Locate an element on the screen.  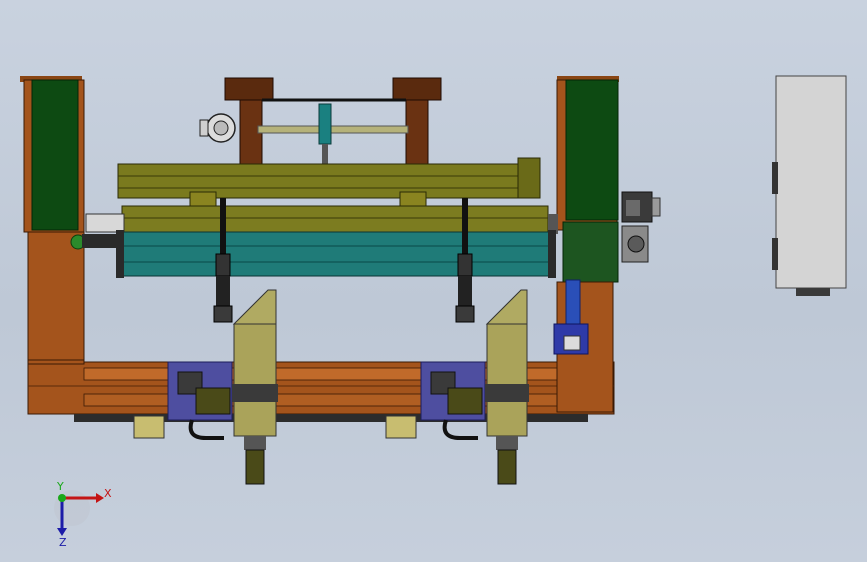
axis-triad: X Y Z is located at coordinates (83, 514).